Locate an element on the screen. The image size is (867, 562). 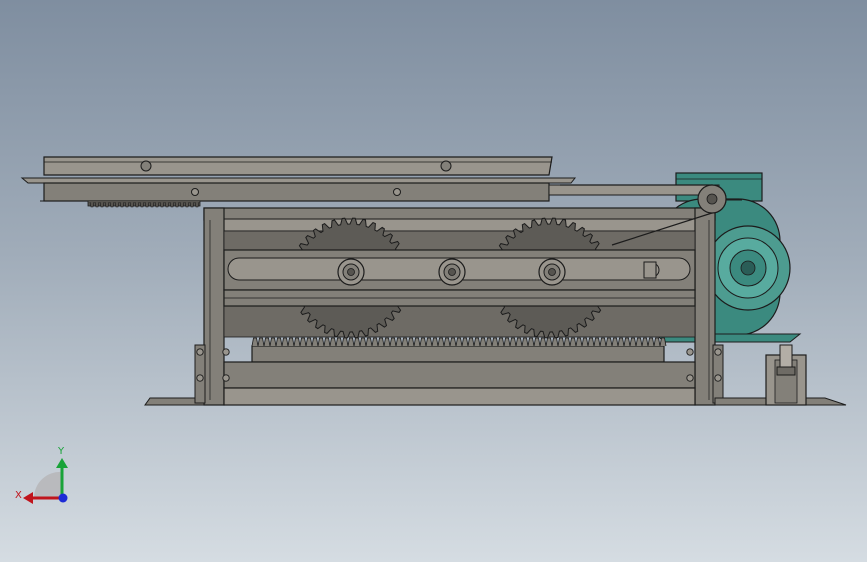
orientation-triad: Y X is located at coordinates (45, 475).